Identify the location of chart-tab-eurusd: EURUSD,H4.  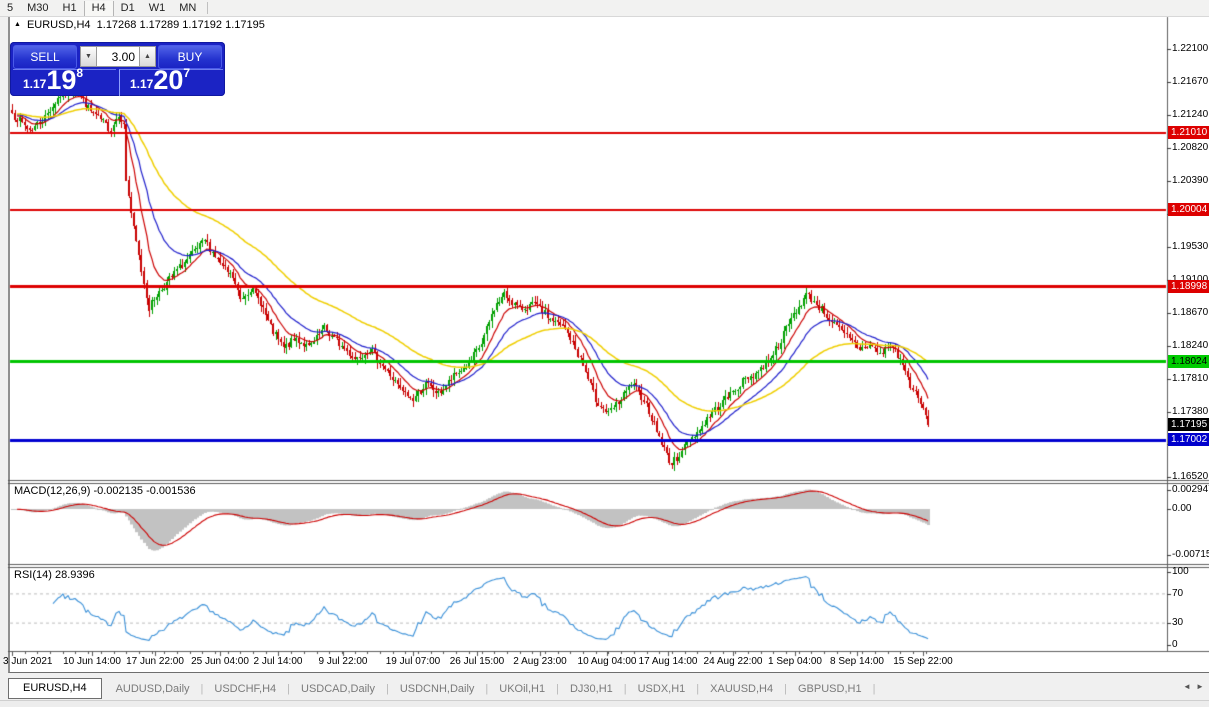
(55, 688).